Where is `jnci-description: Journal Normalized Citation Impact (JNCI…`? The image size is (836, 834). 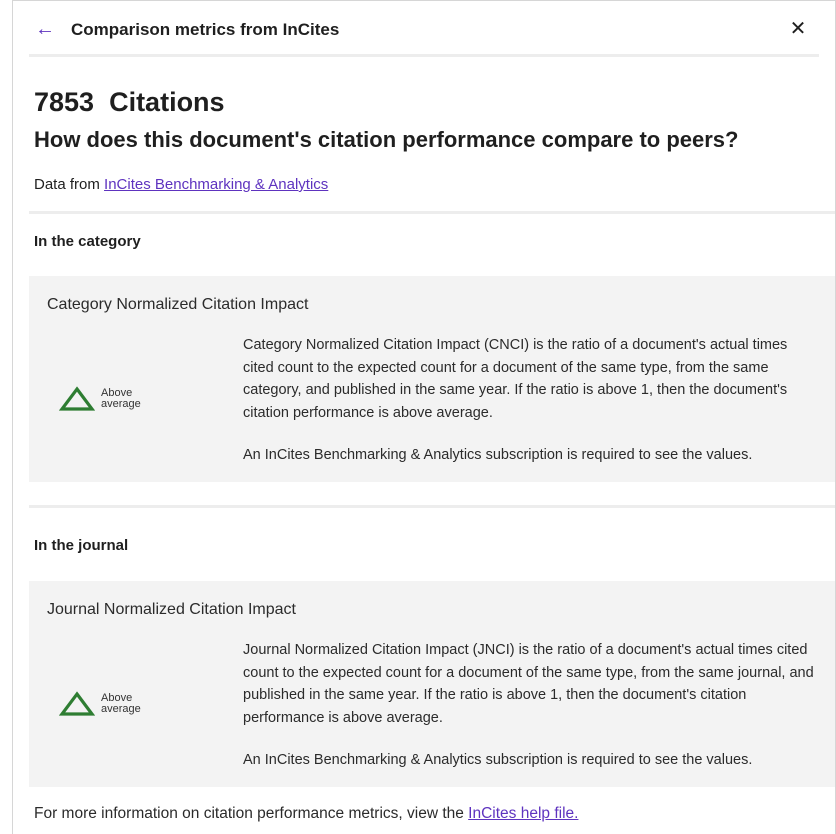
jnci-description: Journal Normalized Citation Impact (JNCI… is located at coordinates (528, 684).